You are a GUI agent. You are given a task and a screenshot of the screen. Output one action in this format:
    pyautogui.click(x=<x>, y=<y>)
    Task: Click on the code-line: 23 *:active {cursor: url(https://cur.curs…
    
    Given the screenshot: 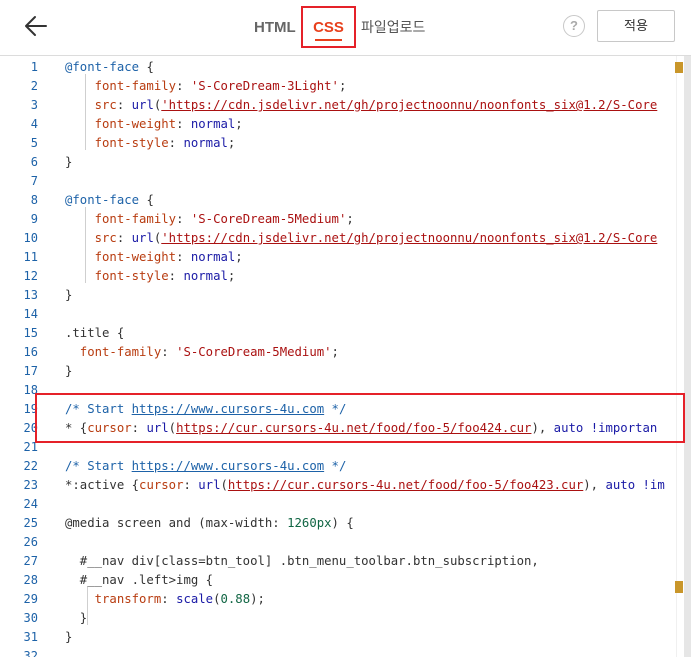 What is the action you would take?
    pyautogui.click(x=345, y=485)
    